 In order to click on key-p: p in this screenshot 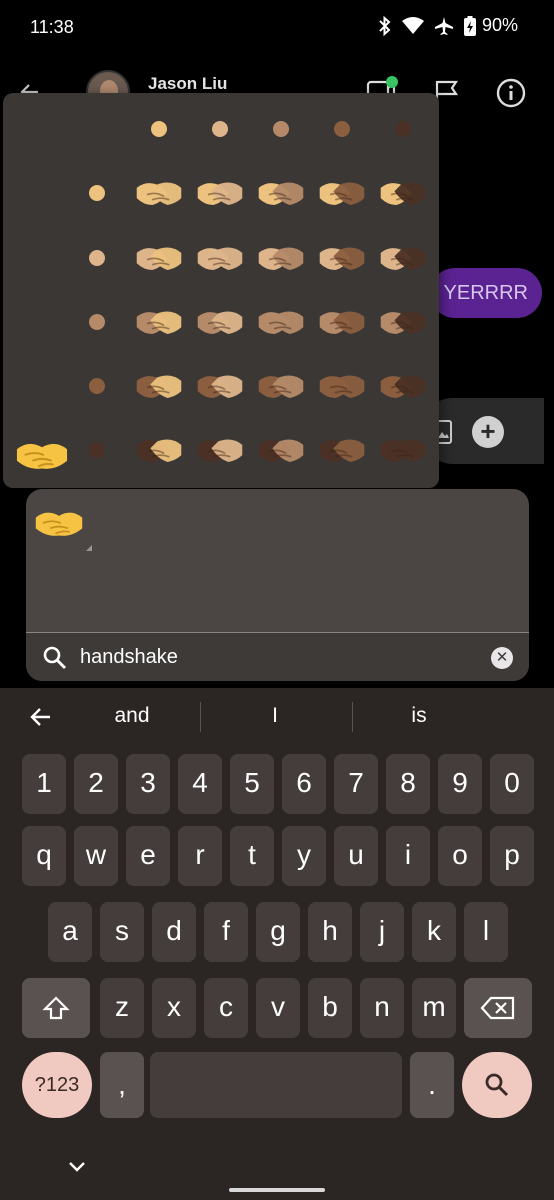, I will do `click(512, 856)`.